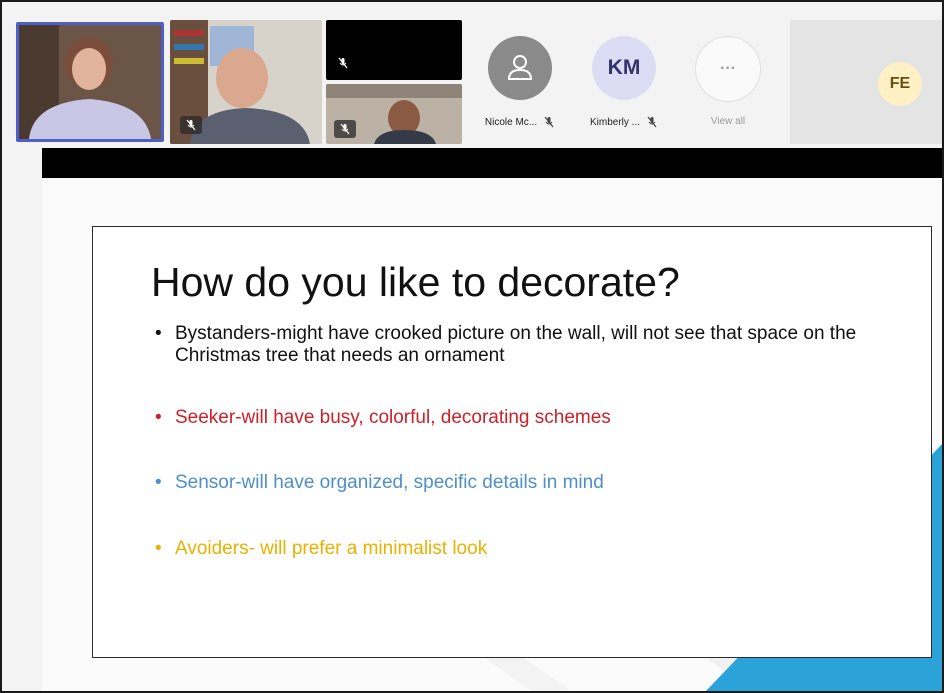 Image resolution: width=944 pixels, height=693 pixels. I want to click on presenter-video, so click(90, 82).